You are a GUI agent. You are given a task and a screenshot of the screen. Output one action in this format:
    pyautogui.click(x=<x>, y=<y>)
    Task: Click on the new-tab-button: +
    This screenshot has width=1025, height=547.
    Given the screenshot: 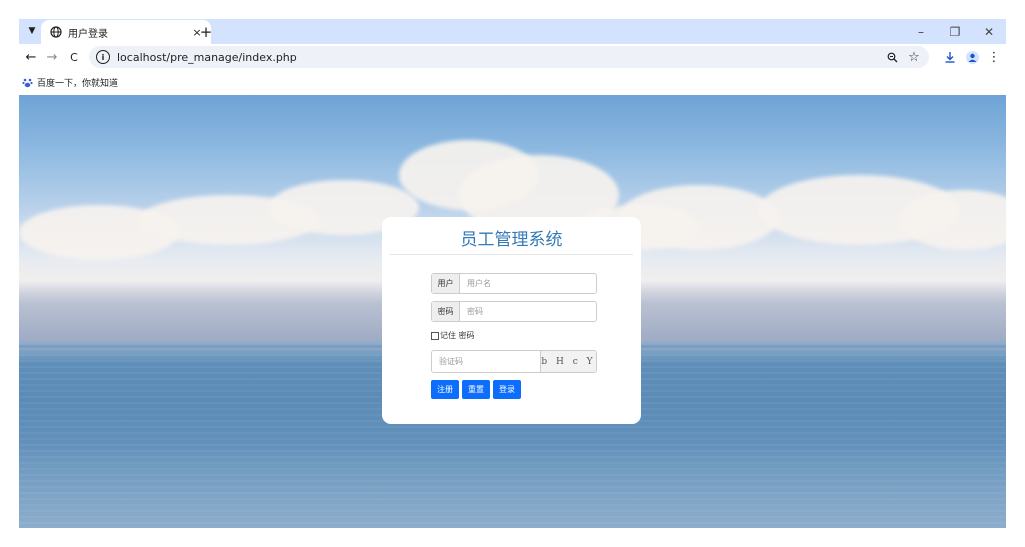 What is the action you would take?
    pyautogui.click(x=206, y=32)
    